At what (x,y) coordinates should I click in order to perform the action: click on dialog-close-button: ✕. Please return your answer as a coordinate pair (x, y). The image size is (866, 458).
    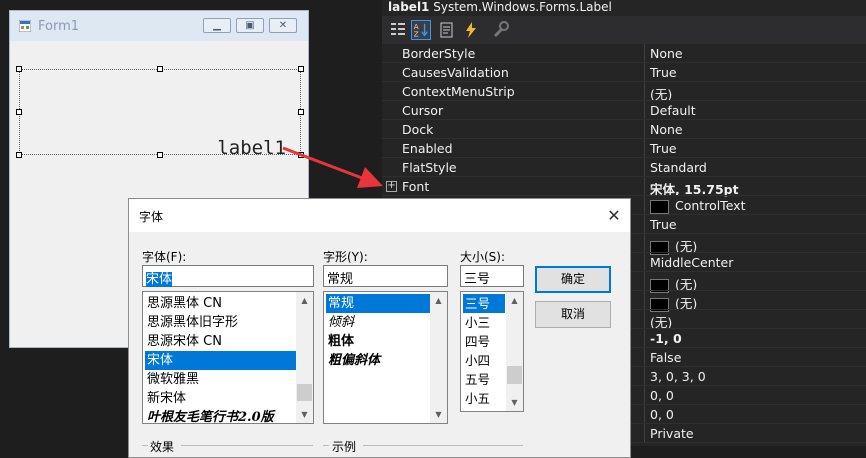
    Looking at the image, I should click on (614, 216).